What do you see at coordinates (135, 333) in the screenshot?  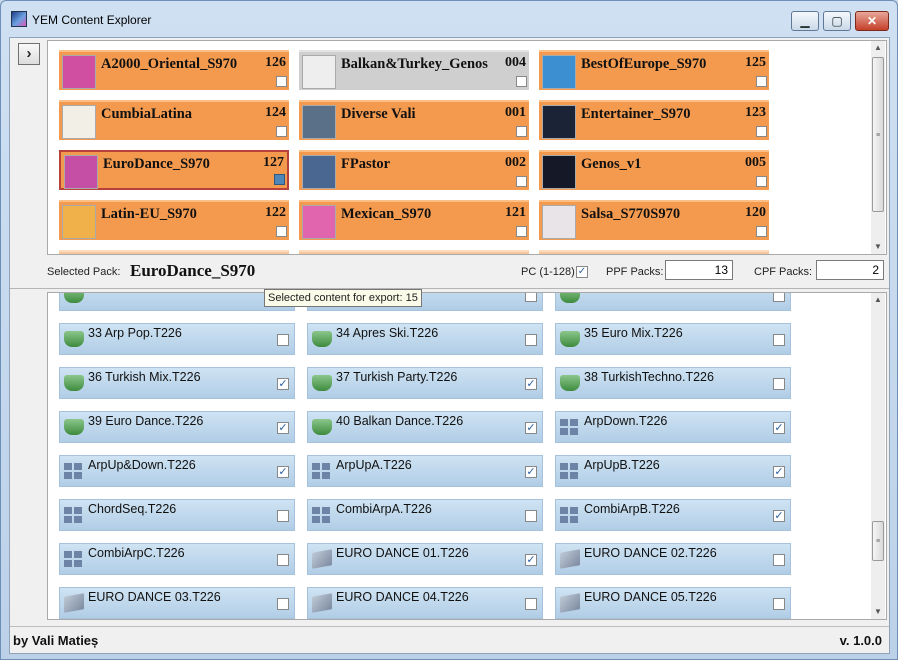 I see `content-item-name: 33 Arp Pop.T226` at bounding box center [135, 333].